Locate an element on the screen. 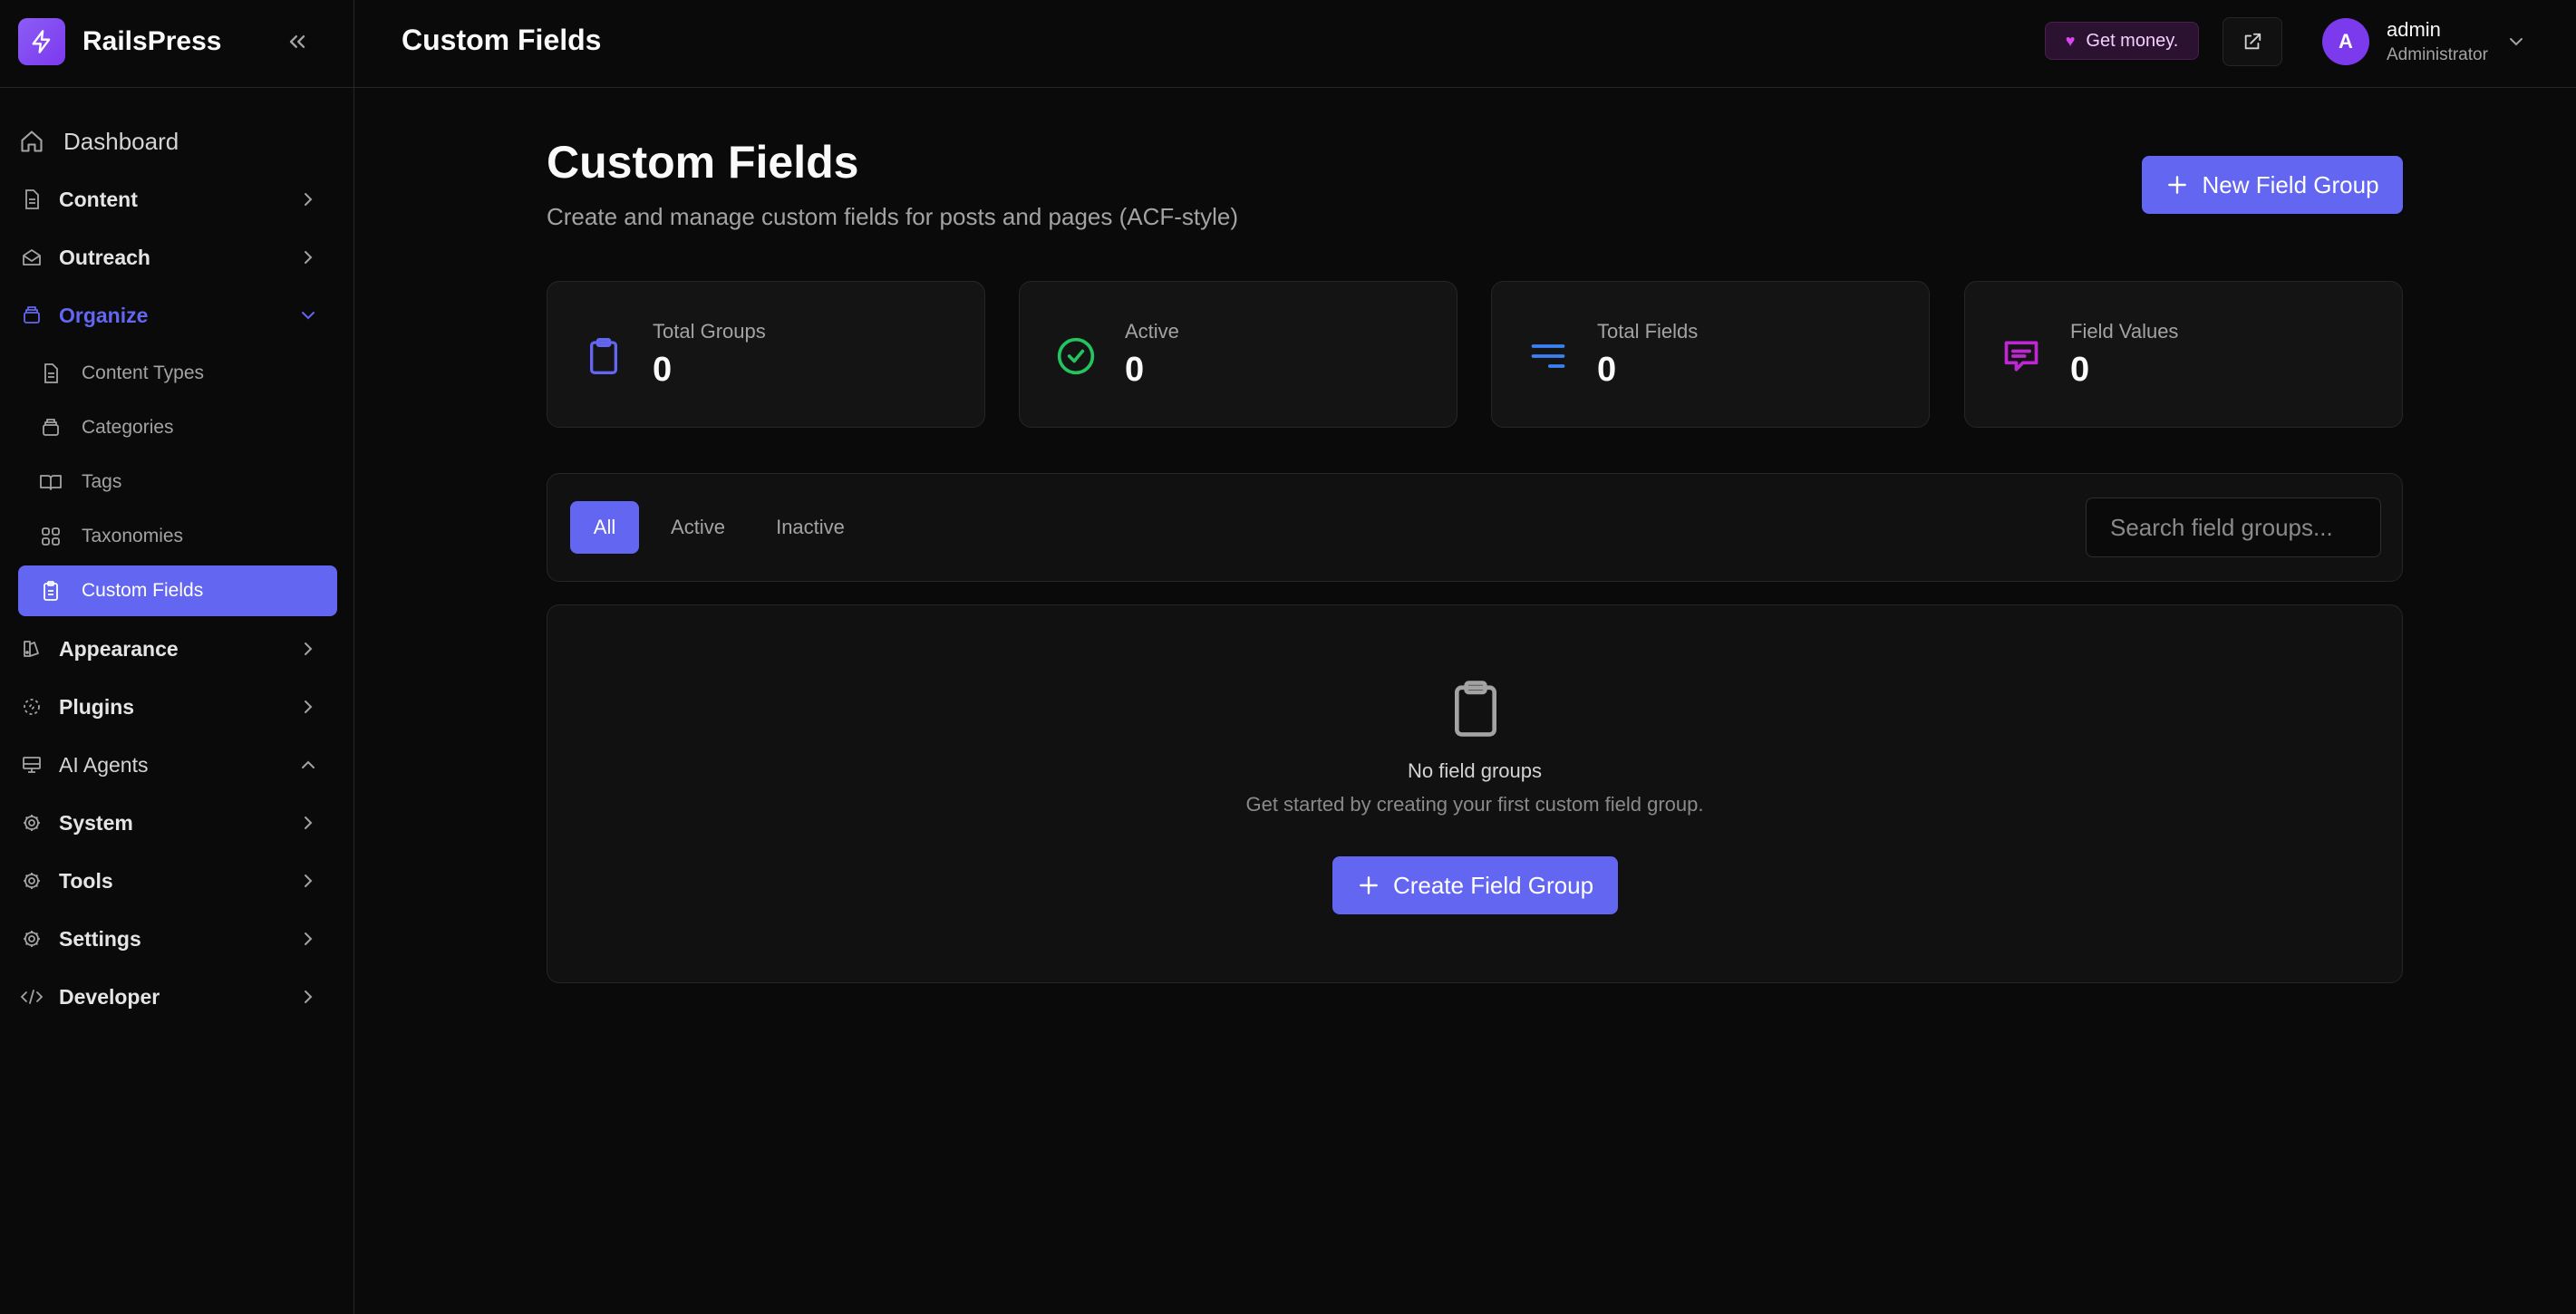 This screenshot has width=2576, height=1314. badge-label: Get money. is located at coordinates (2132, 40).